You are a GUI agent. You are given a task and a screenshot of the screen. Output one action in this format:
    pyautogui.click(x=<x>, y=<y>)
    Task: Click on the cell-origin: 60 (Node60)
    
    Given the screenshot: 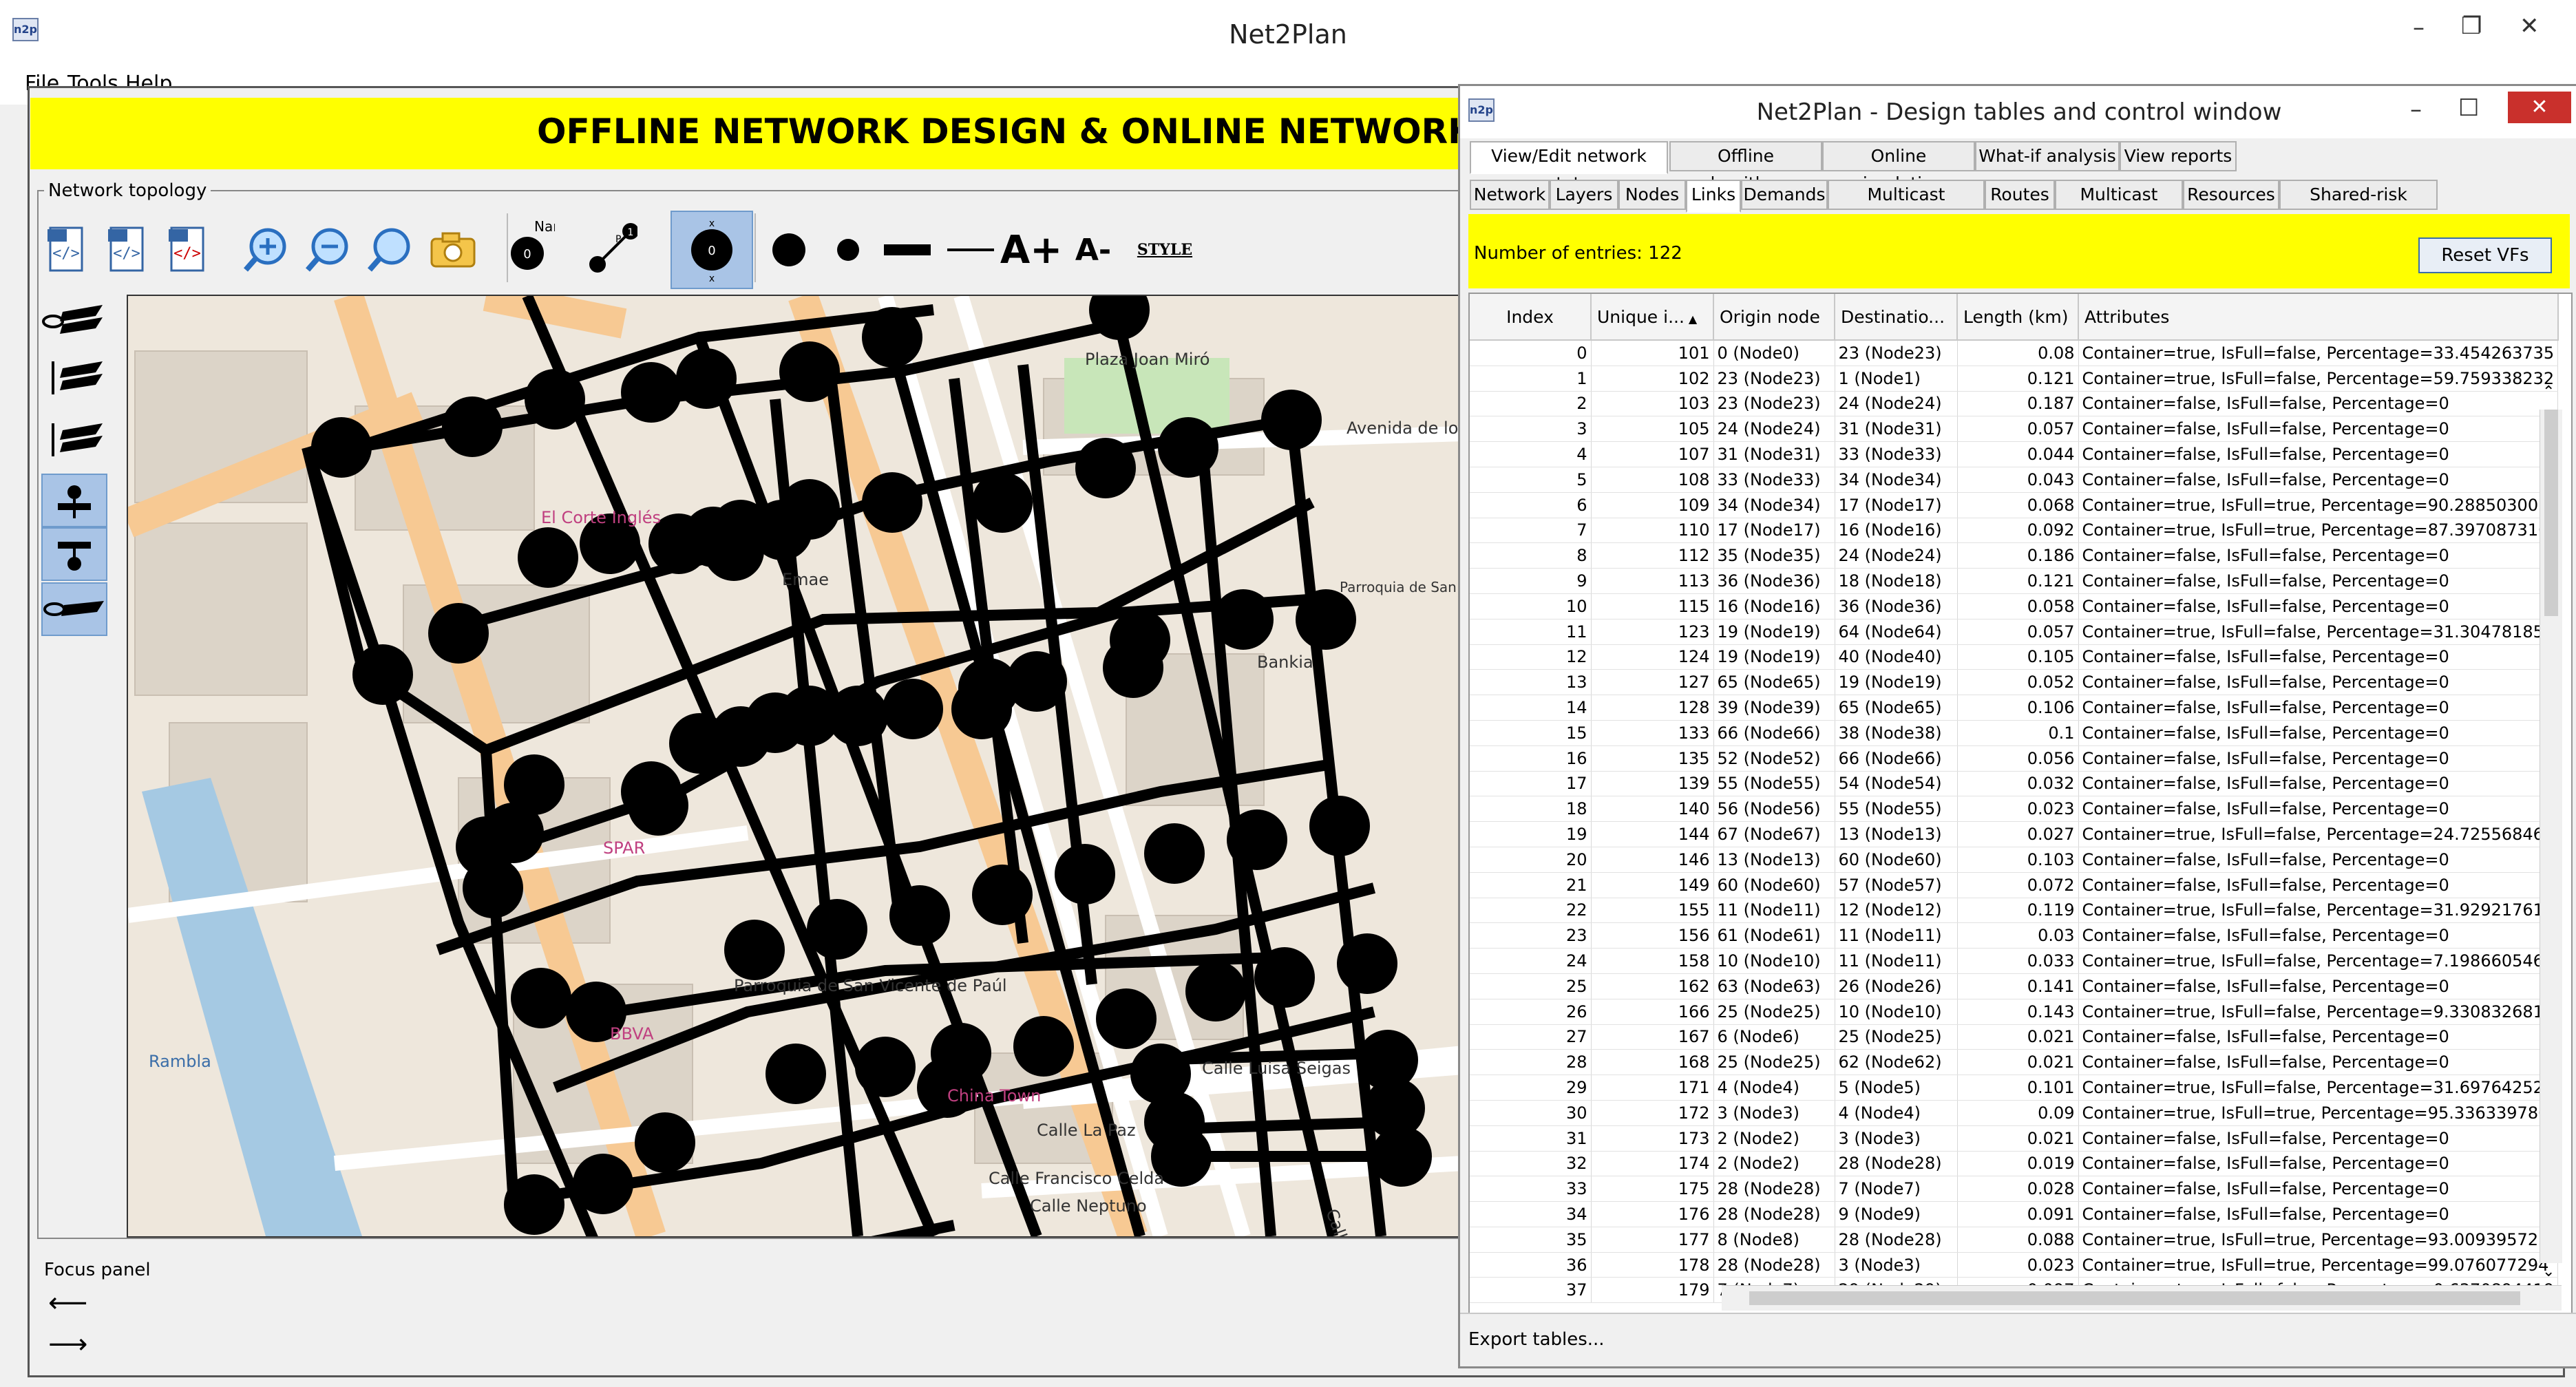 What is the action you would take?
    pyautogui.click(x=1774, y=885)
    